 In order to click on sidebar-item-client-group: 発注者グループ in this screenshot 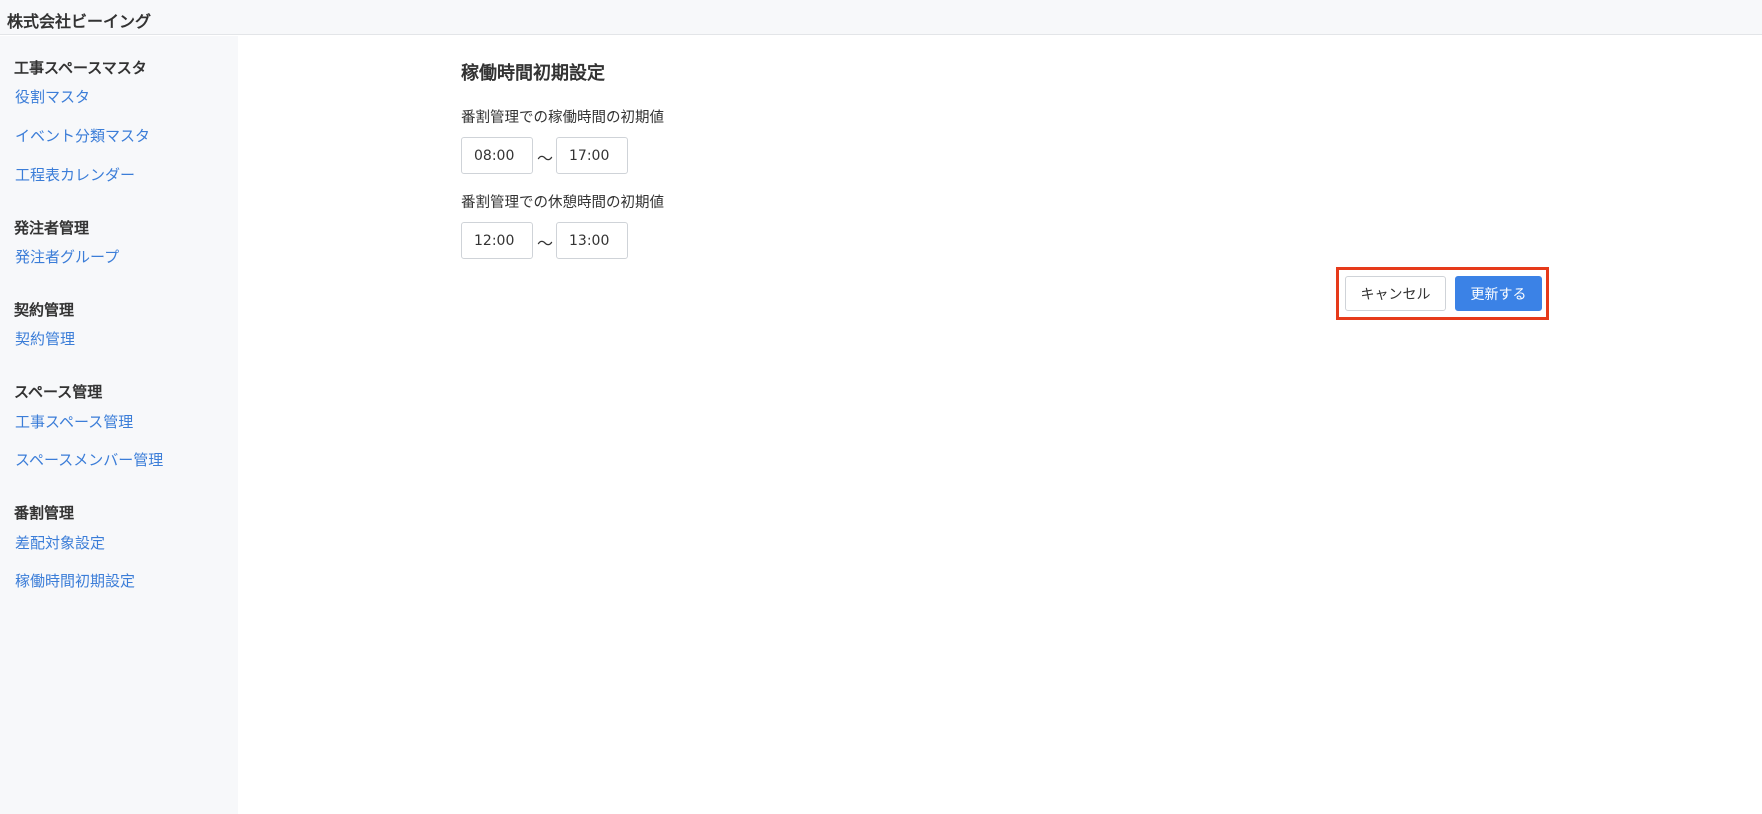, I will do `click(67, 256)`.